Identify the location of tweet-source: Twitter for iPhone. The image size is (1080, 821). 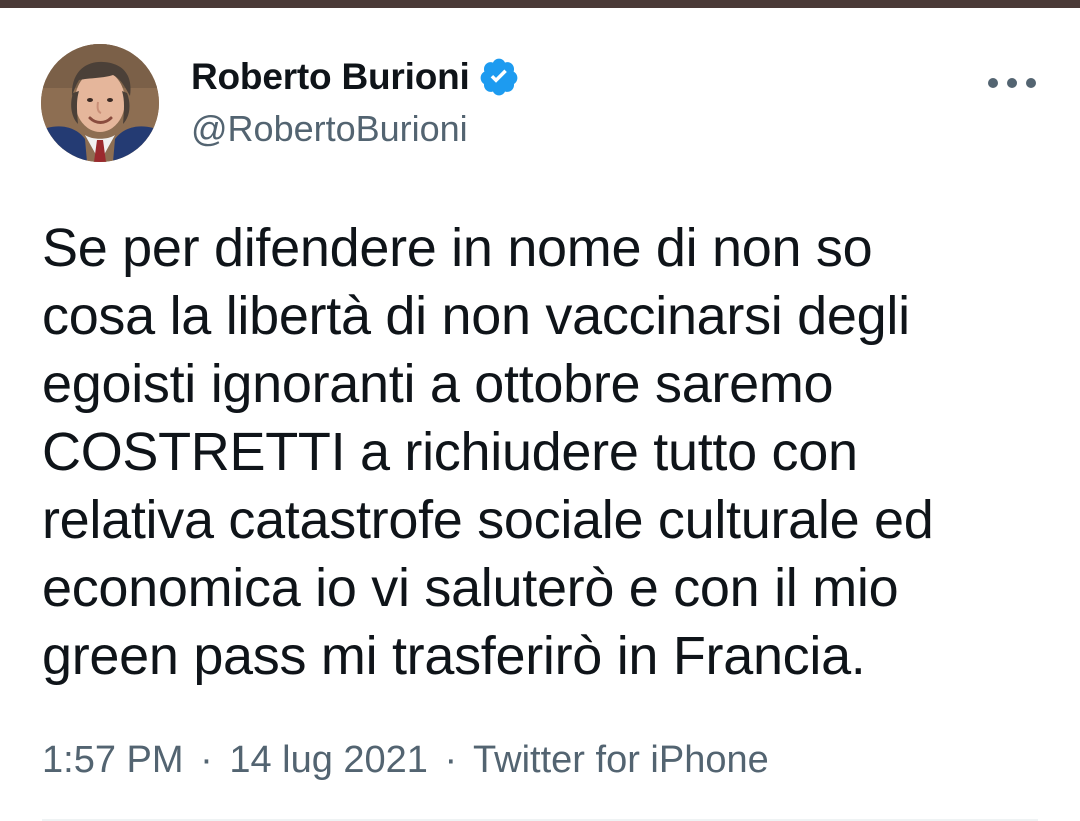
(621, 760).